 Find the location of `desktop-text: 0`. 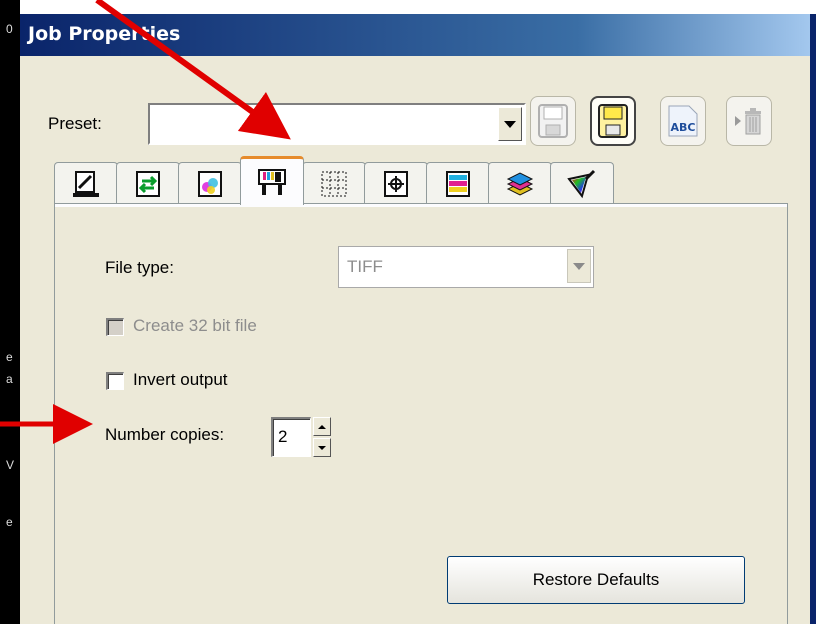

desktop-text: 0 is located at coordinates (9, 29).